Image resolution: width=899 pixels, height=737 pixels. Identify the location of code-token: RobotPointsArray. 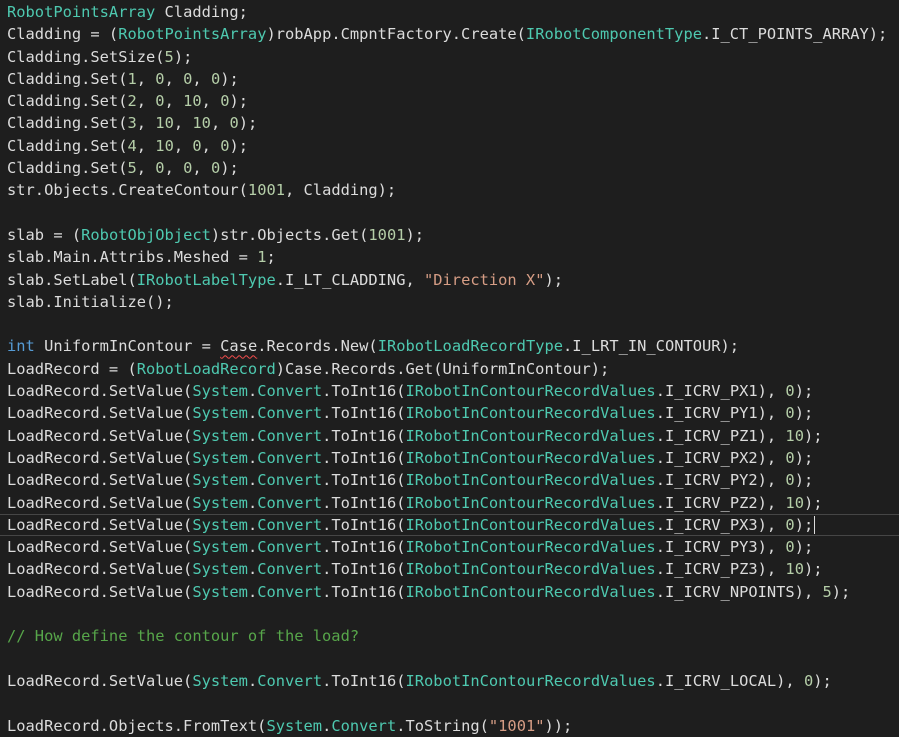
(192, 34).